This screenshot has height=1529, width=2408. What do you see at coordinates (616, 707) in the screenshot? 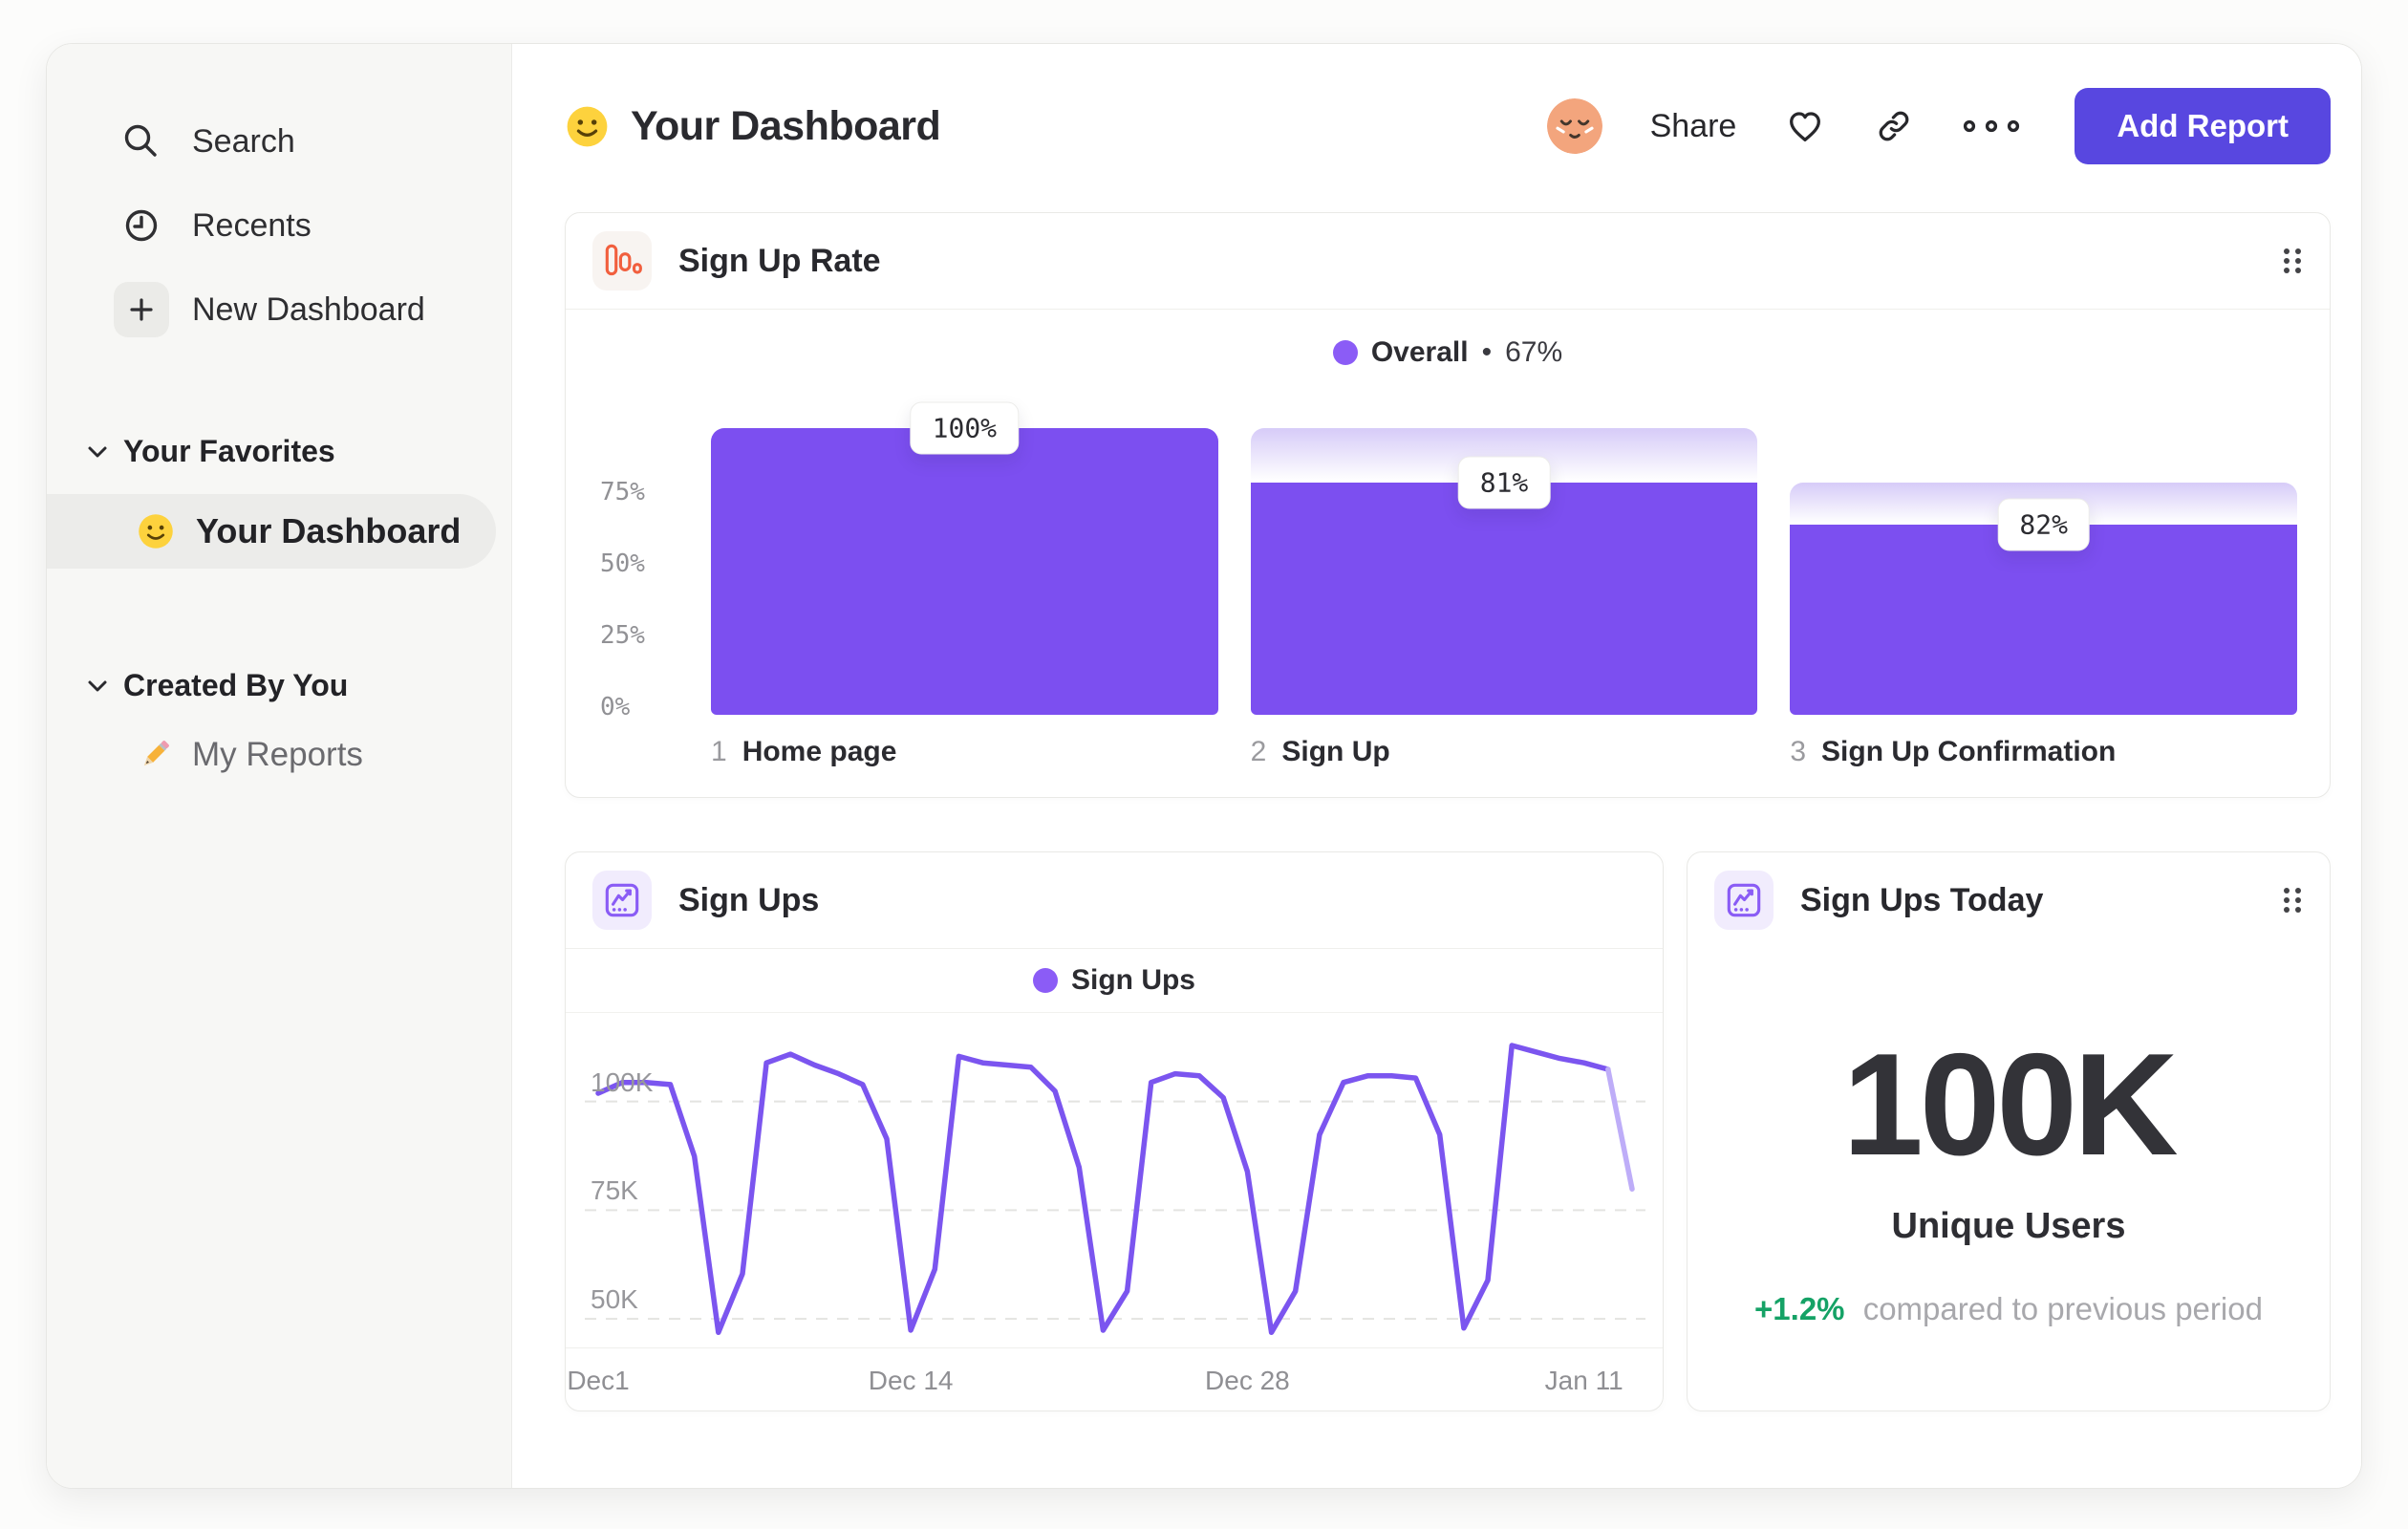
I see `funnel-y-tick: 0%` at bounding box center [616, 707].